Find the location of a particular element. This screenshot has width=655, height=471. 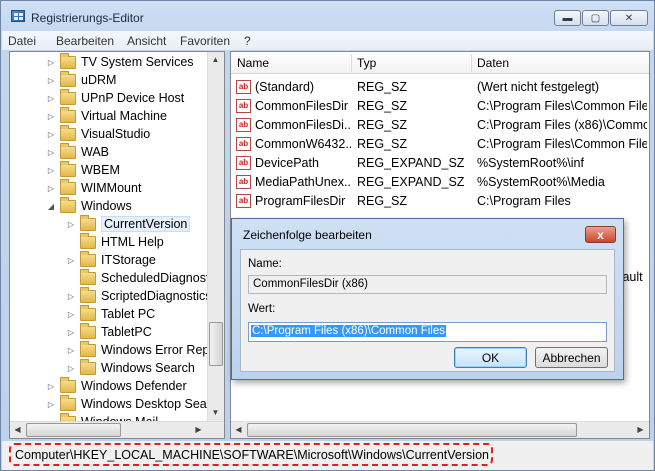

value-input: C:\Program Files (x86)\Common Files is located at coordinates (427, 332).